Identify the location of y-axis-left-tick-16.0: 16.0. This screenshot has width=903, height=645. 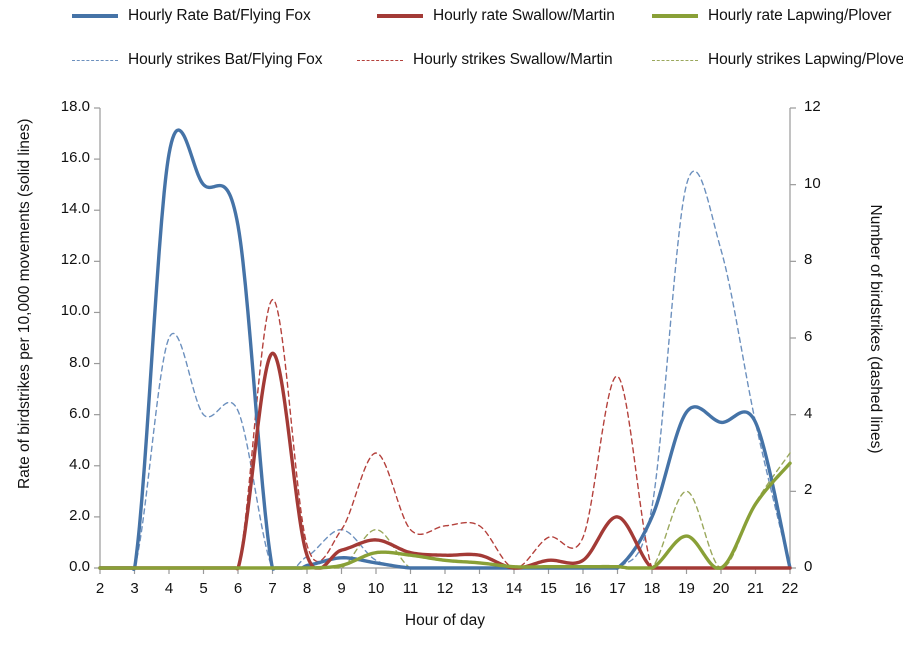
(75, 158).